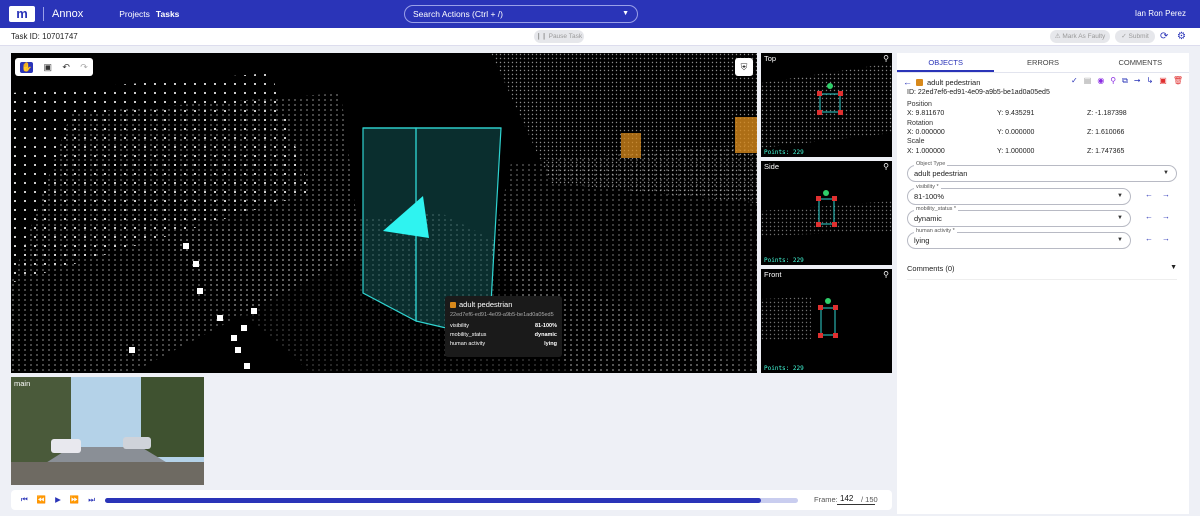  I want to click on position-y: Y: 9.435291, so click(1016, 113).